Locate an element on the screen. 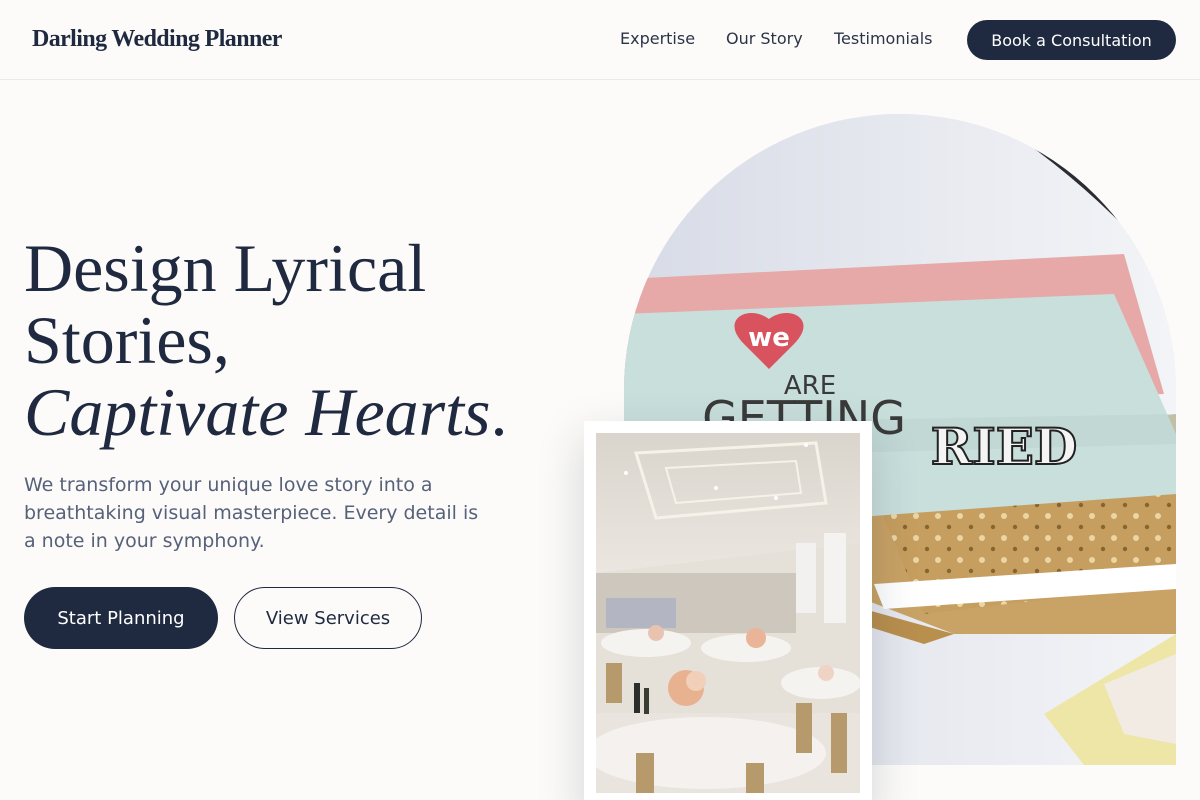 The height and width of the screenshot is (800, 1200). banquet-illustration is located at coordinates (728, 613).